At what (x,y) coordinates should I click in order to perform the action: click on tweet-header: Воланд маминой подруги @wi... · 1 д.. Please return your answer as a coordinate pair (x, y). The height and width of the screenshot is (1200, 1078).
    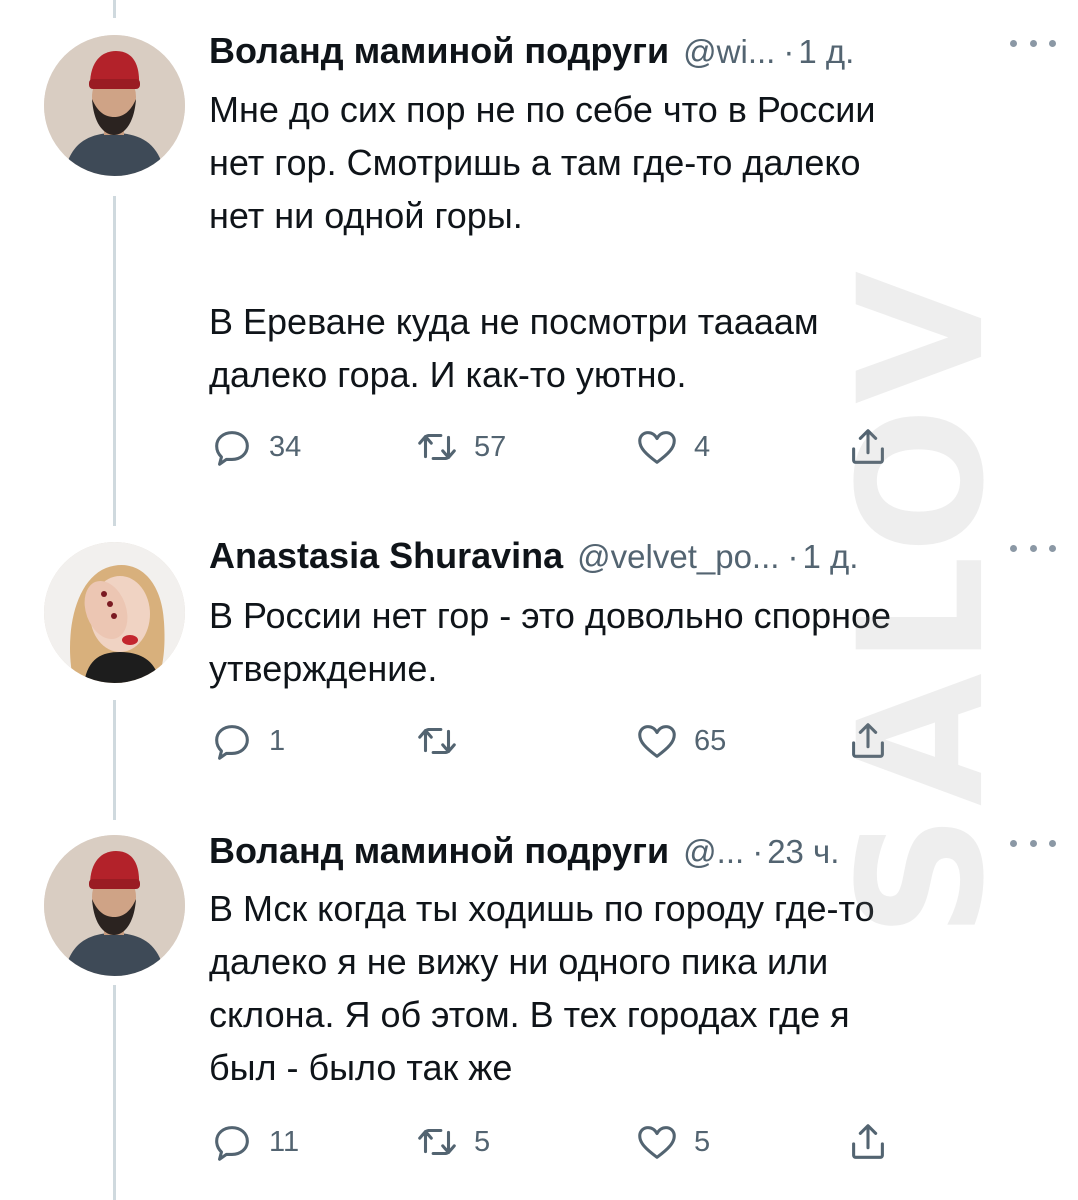
    Looking at the image, I should click on (628, 56).